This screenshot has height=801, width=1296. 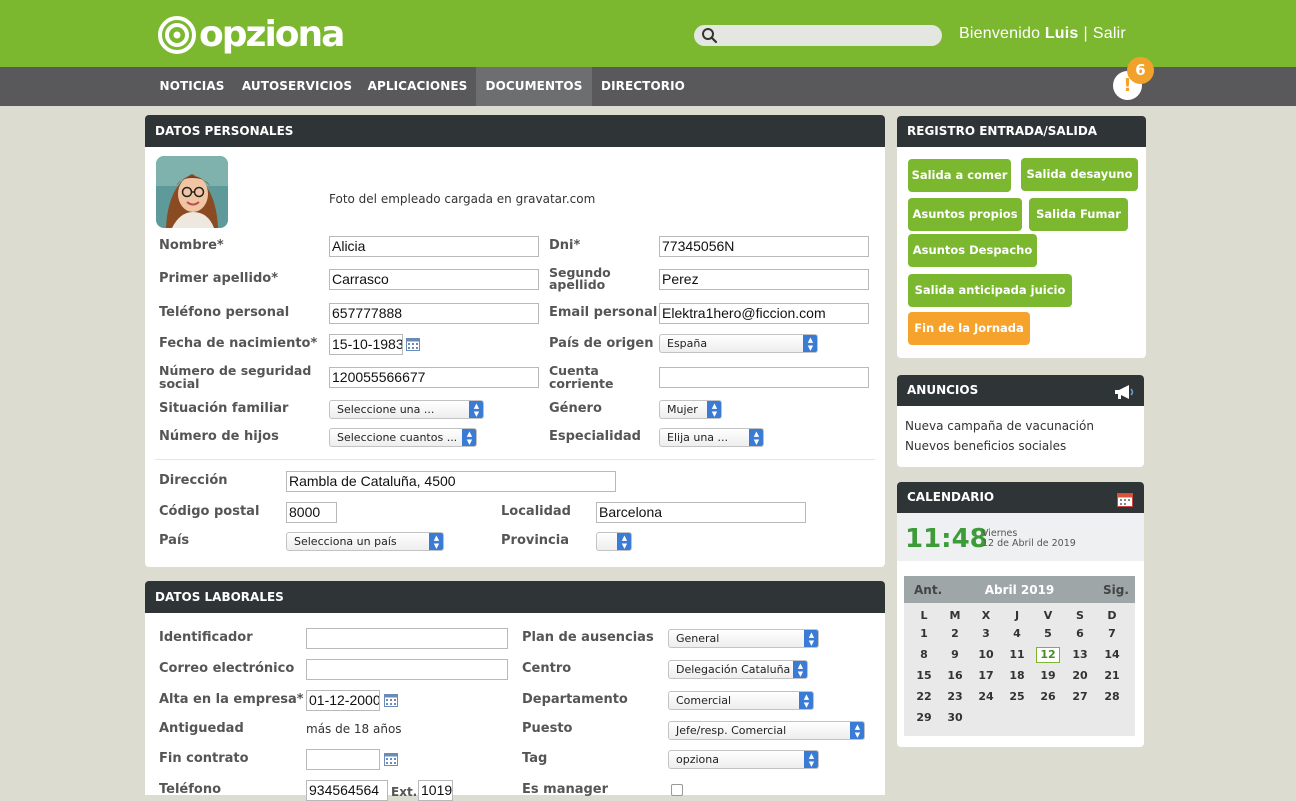 I want to click on apellido2-input: Perez, so click(x=764, y=279).